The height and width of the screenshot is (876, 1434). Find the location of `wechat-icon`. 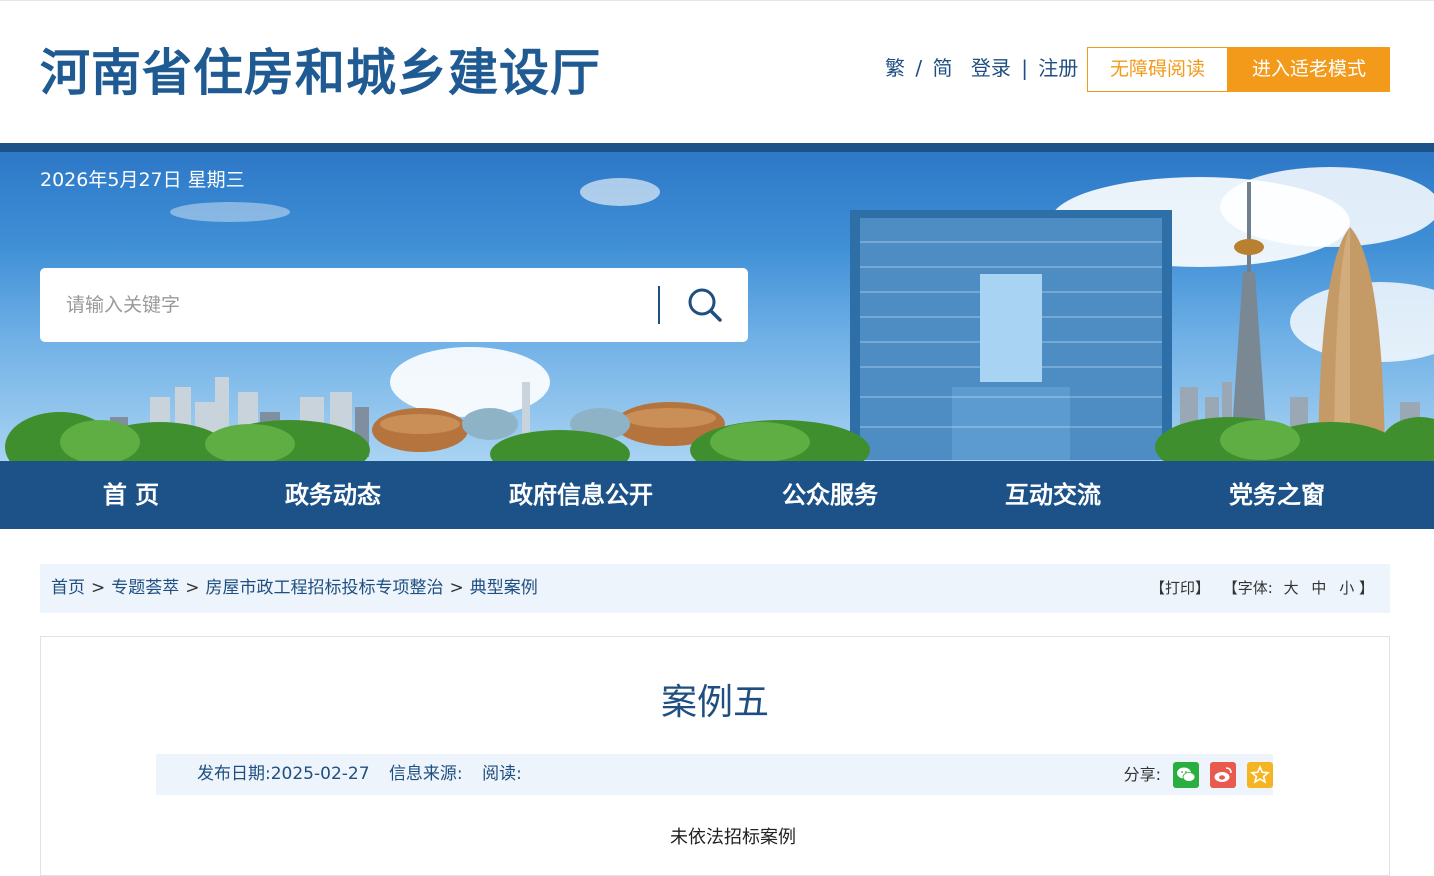

wechat-icon is located at coordinates (1186, 774).